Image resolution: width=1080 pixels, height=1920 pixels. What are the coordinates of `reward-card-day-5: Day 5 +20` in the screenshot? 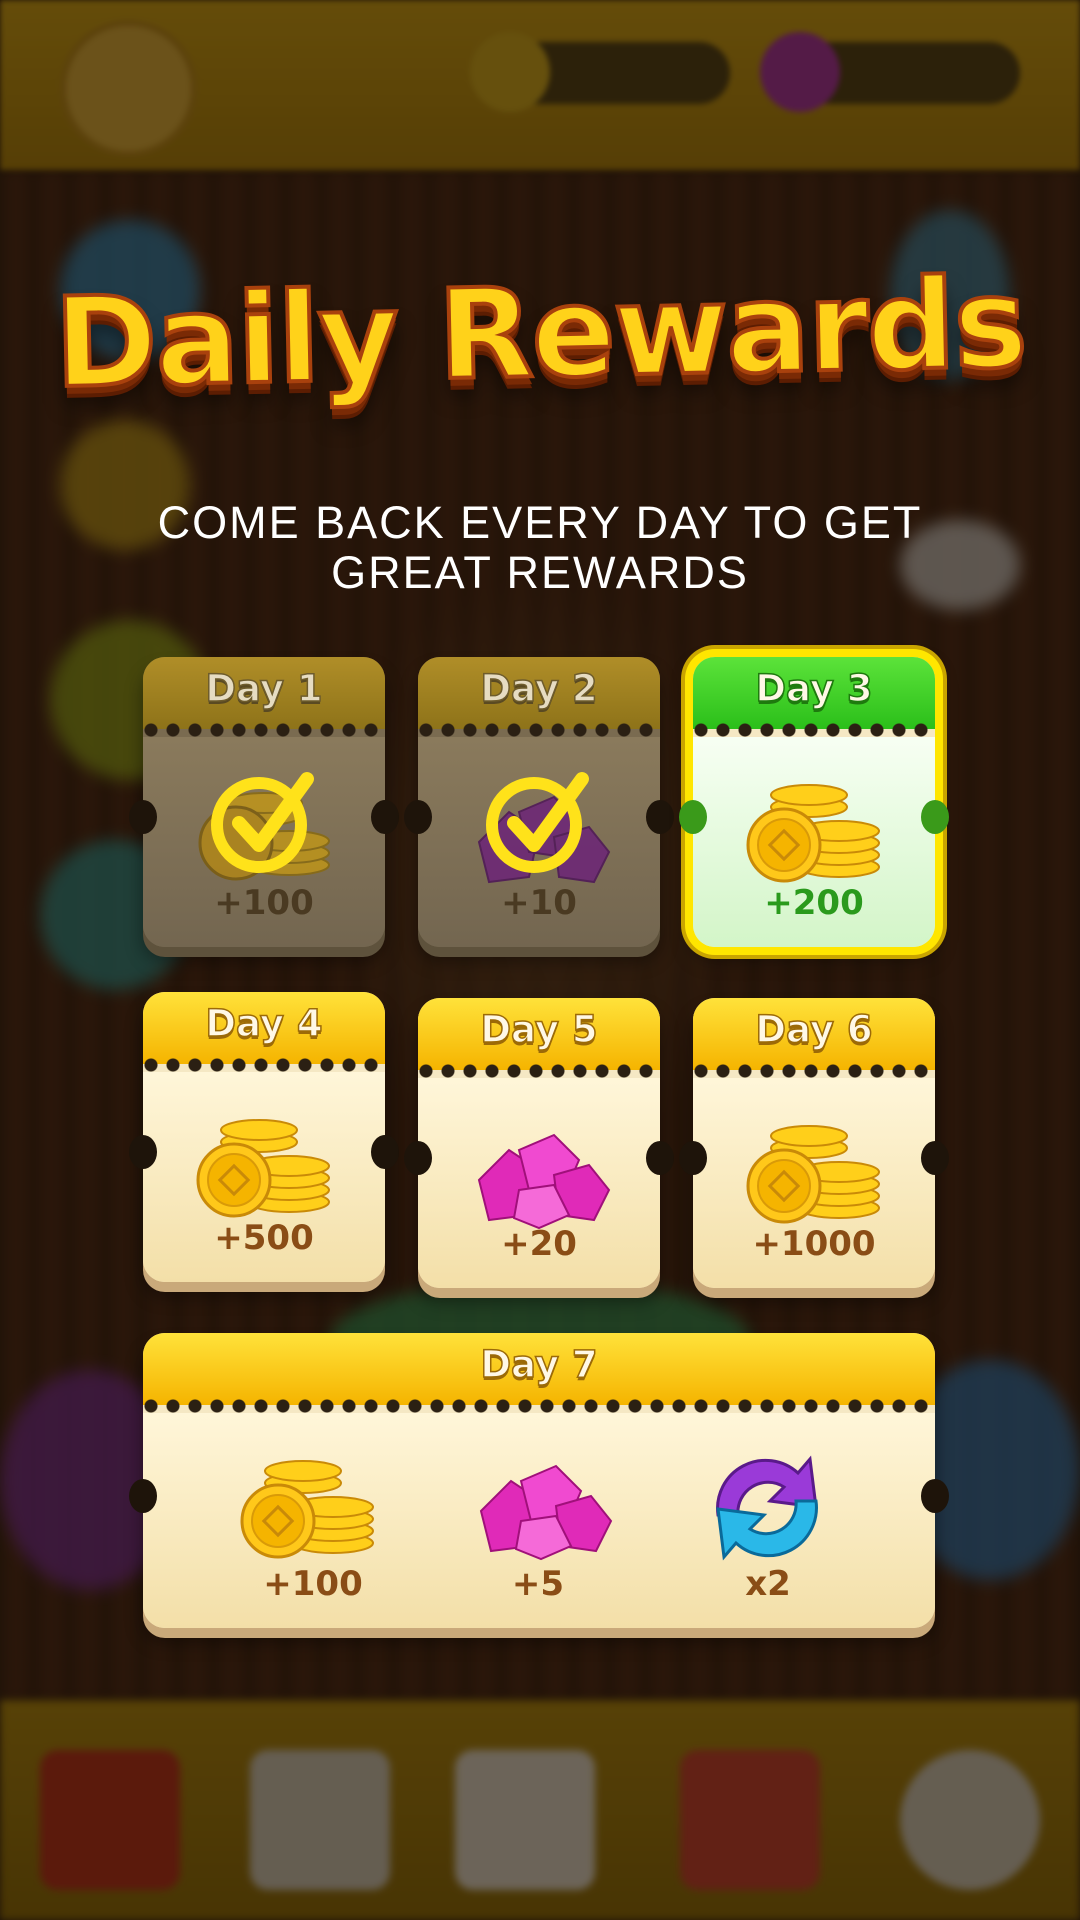 It's located at (539, 1143).